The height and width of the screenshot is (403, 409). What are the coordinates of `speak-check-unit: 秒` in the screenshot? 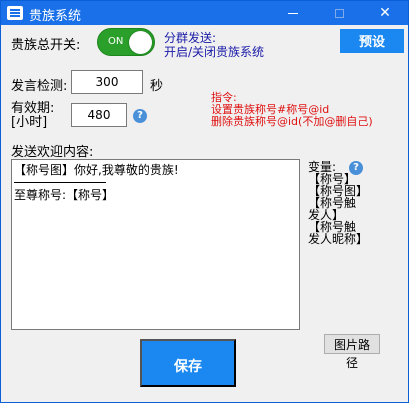 It's located at (157, 86).